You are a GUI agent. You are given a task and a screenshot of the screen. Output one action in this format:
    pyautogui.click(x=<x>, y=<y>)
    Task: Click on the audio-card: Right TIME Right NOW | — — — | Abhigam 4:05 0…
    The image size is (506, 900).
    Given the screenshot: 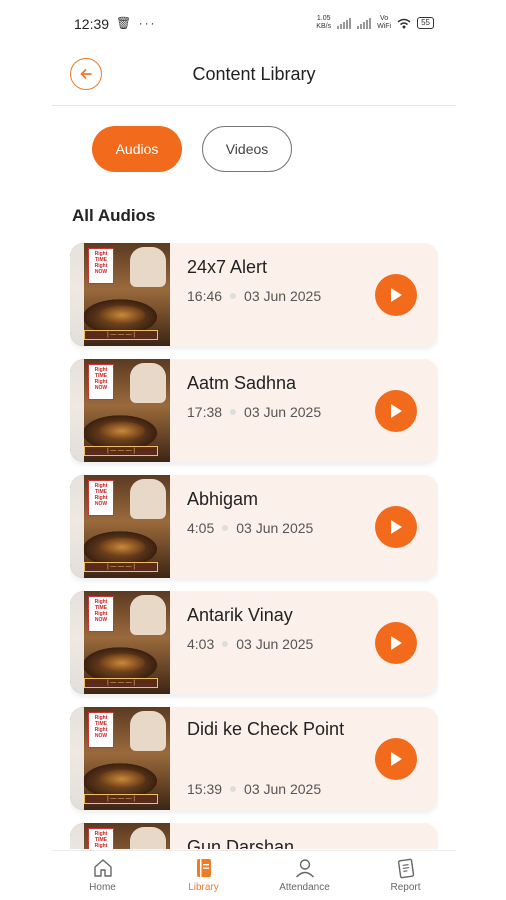 What is the action you would take?
    pyautogui.click(x=254, y=526)
    